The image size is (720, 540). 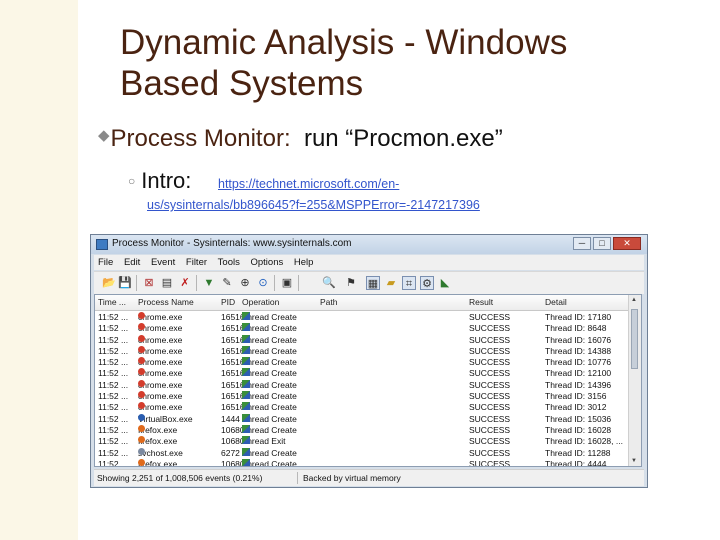 I want to click on jump-icon: ▣, so click(x=287, y=283).